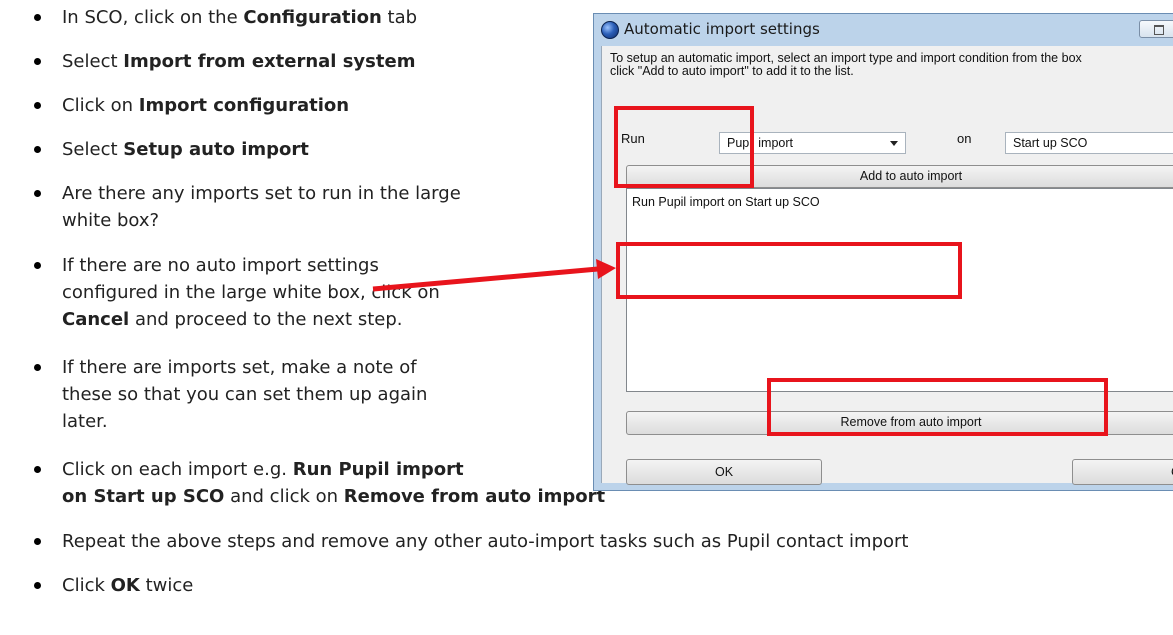 The width and height of the screenshot is (1173, 635). I want to click on pointer-arrow, so click(494, 275).